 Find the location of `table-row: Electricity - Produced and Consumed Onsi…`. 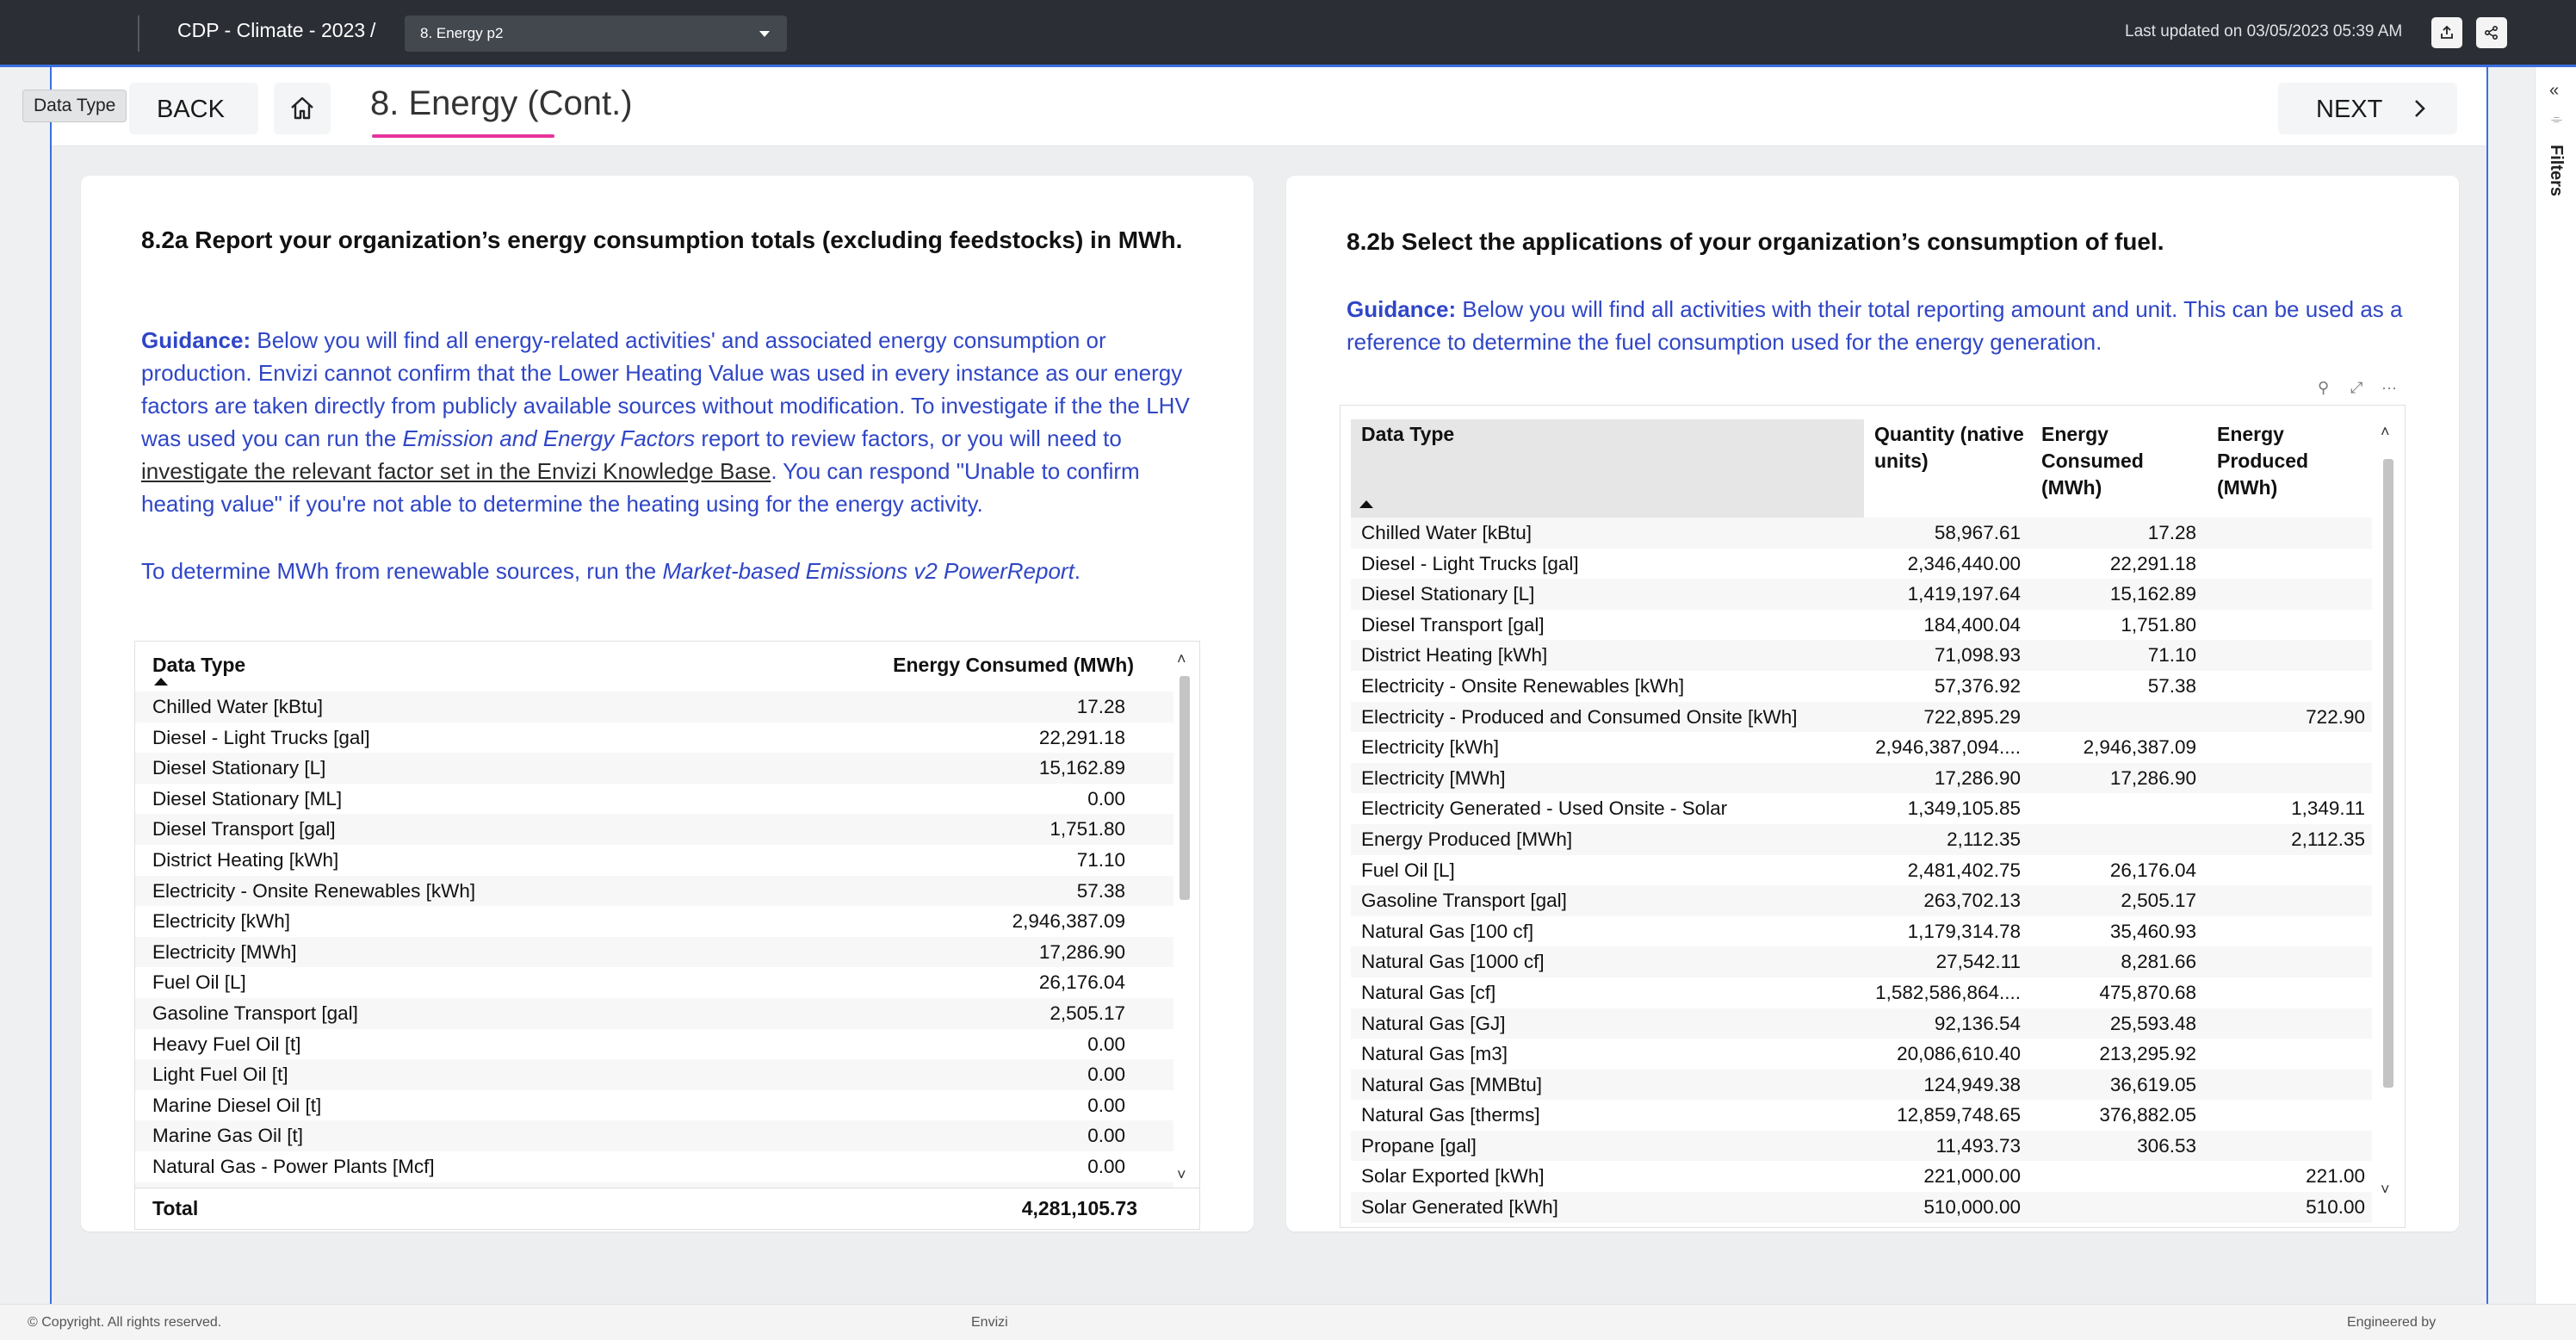

table-row: Electricity - Produced and Consumed Onsi… is located at coordinates (1862, 717).